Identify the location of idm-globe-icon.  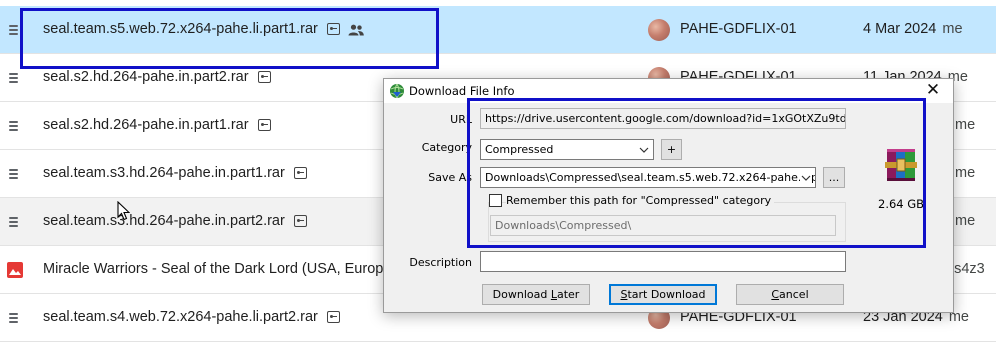
(397, 91).